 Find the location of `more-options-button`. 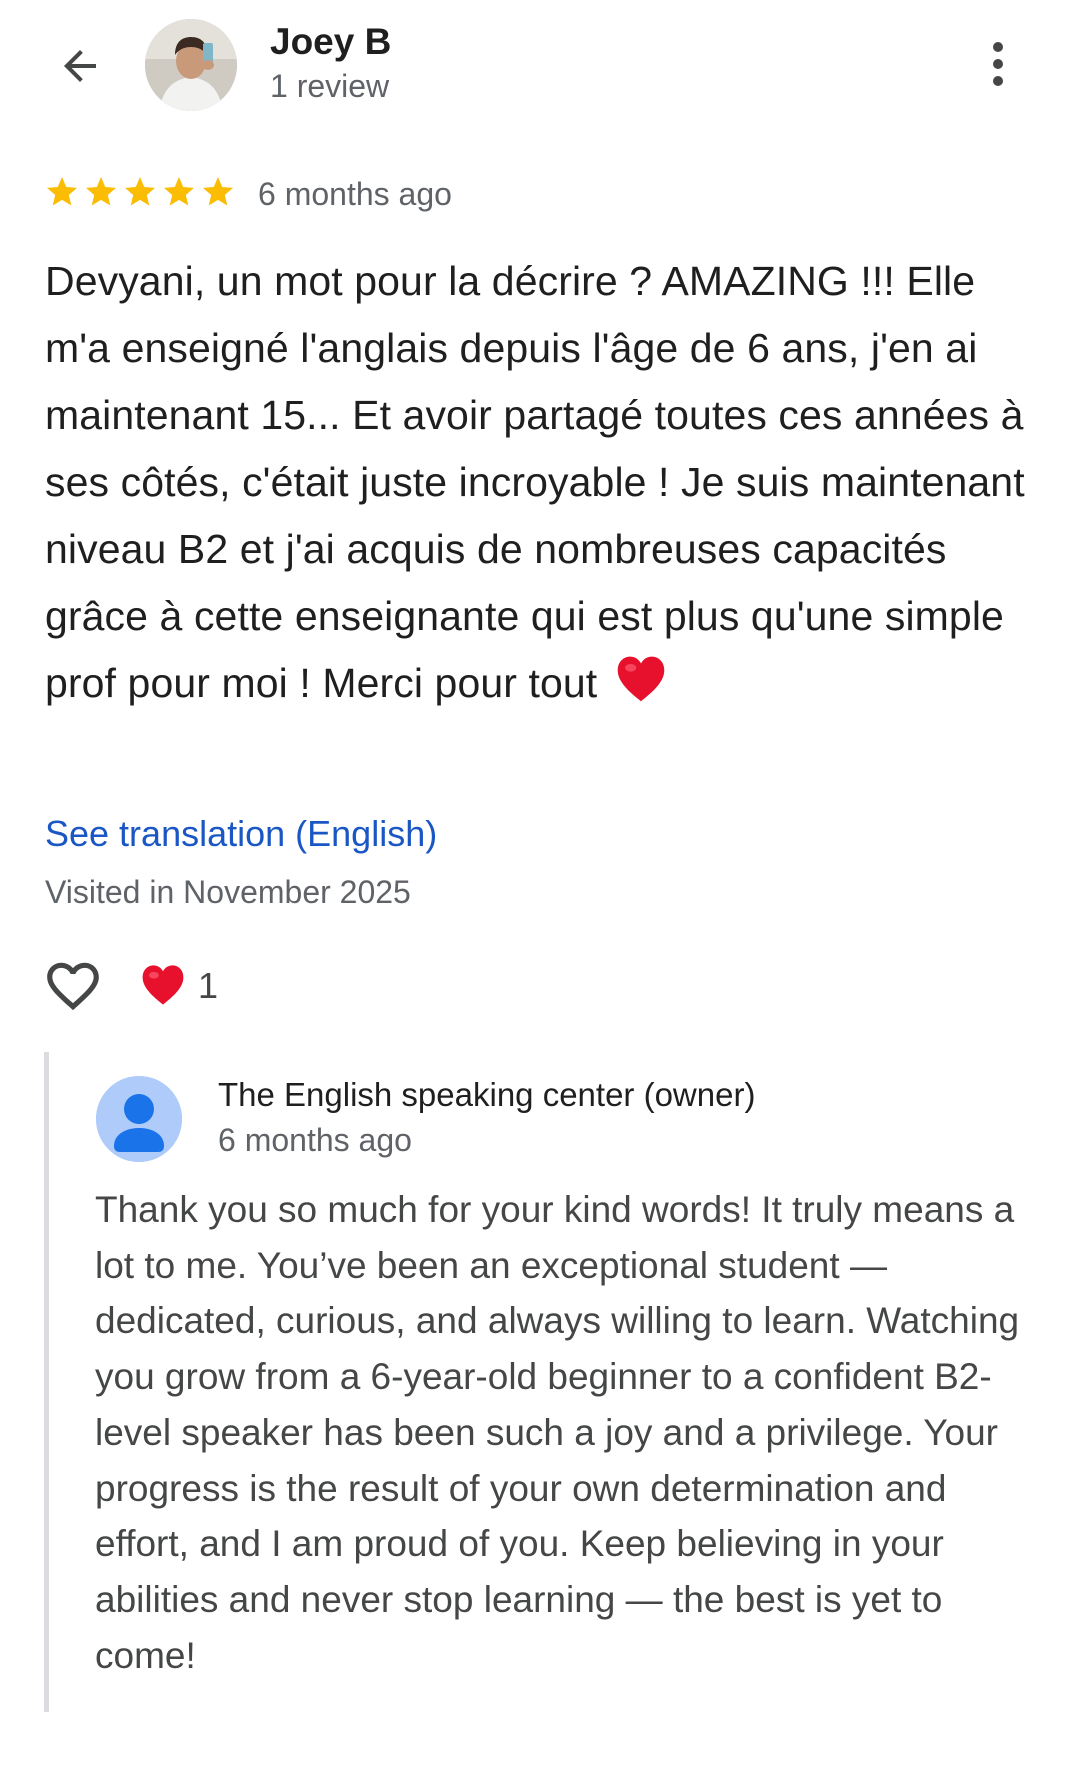

more-options-button is located at coordinates (998, 64).